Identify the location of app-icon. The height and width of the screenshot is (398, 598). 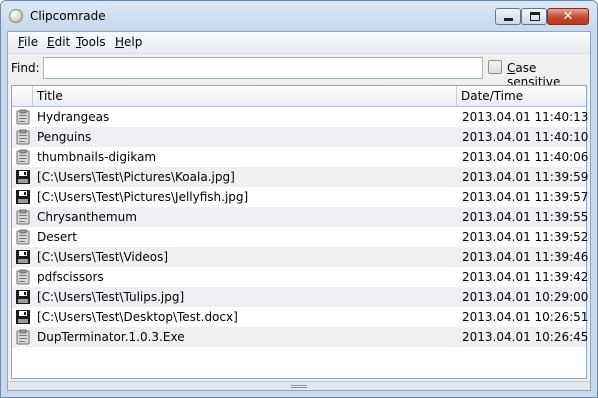
(16, 16).